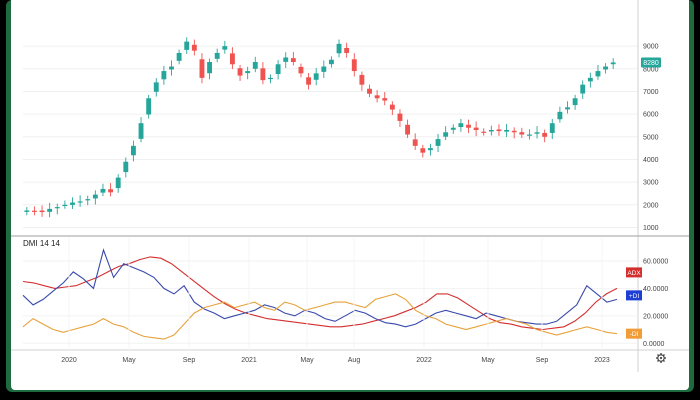 This screenshot has height=400, width=700. What do you see at coordinates (655, 261) in the screenshot?
I see `dmi-tick-label: 60.0000` at bounding box center [655, 261].